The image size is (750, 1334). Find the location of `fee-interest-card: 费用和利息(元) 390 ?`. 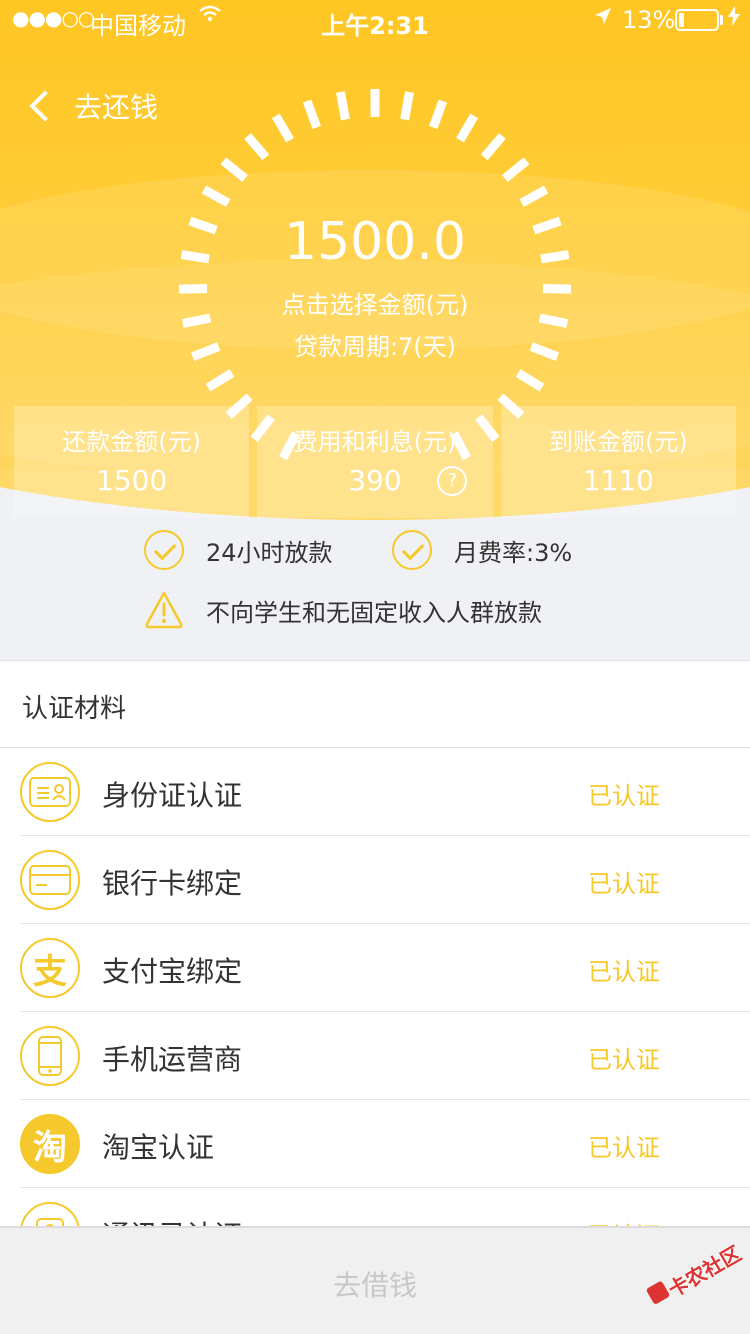

fee-interest-card: 费用和利息(元) 390 ? is located at coordinates (375, 462).